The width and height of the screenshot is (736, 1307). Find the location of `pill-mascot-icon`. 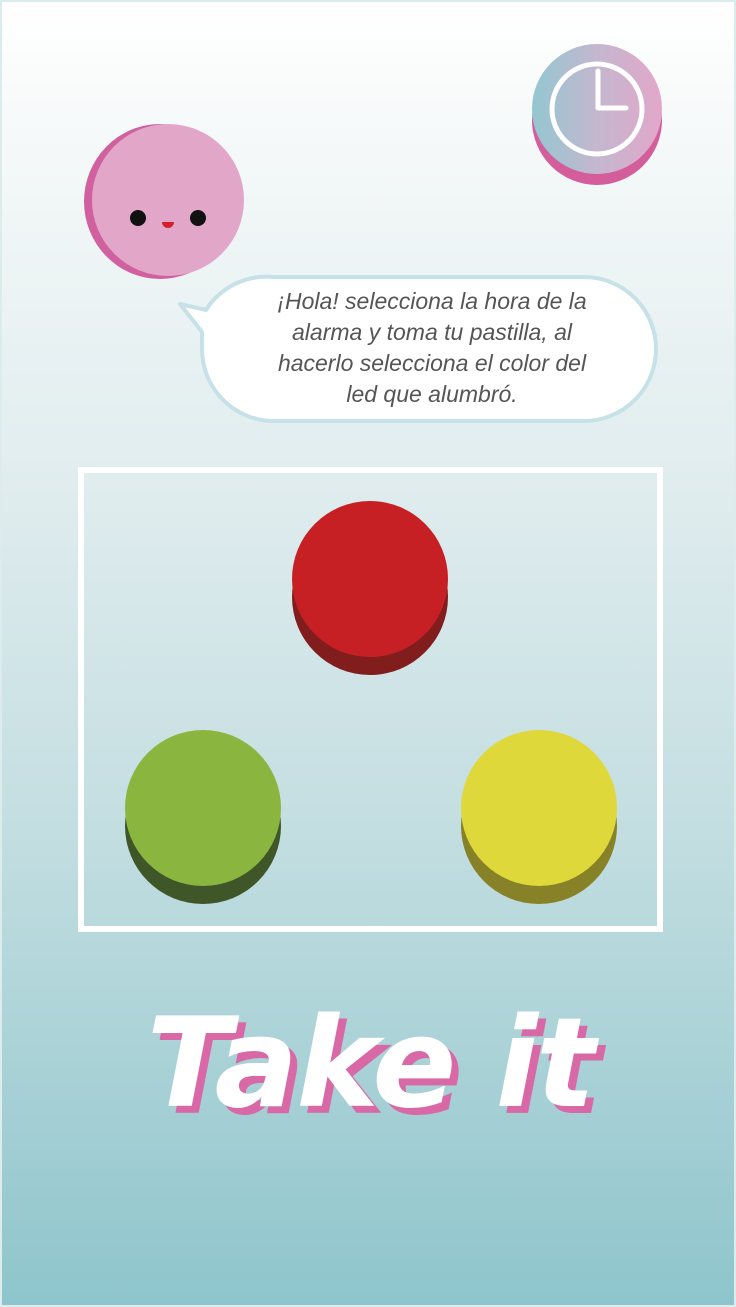

pill-mascot-icon is located at coordinates (164, 201).